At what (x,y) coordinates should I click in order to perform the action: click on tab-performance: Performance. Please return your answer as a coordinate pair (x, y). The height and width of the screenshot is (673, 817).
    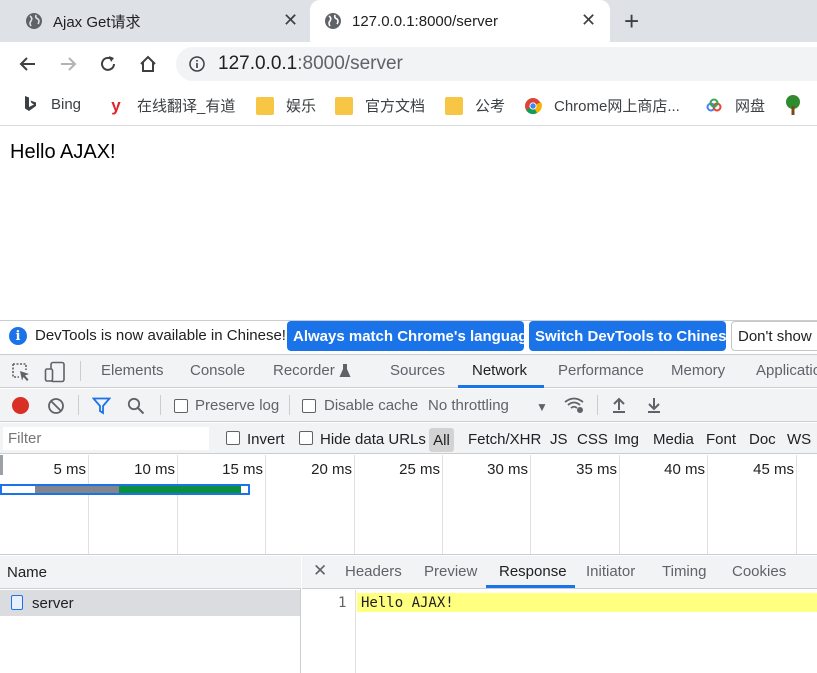
    Looking at the image, I should click on (601, 370).